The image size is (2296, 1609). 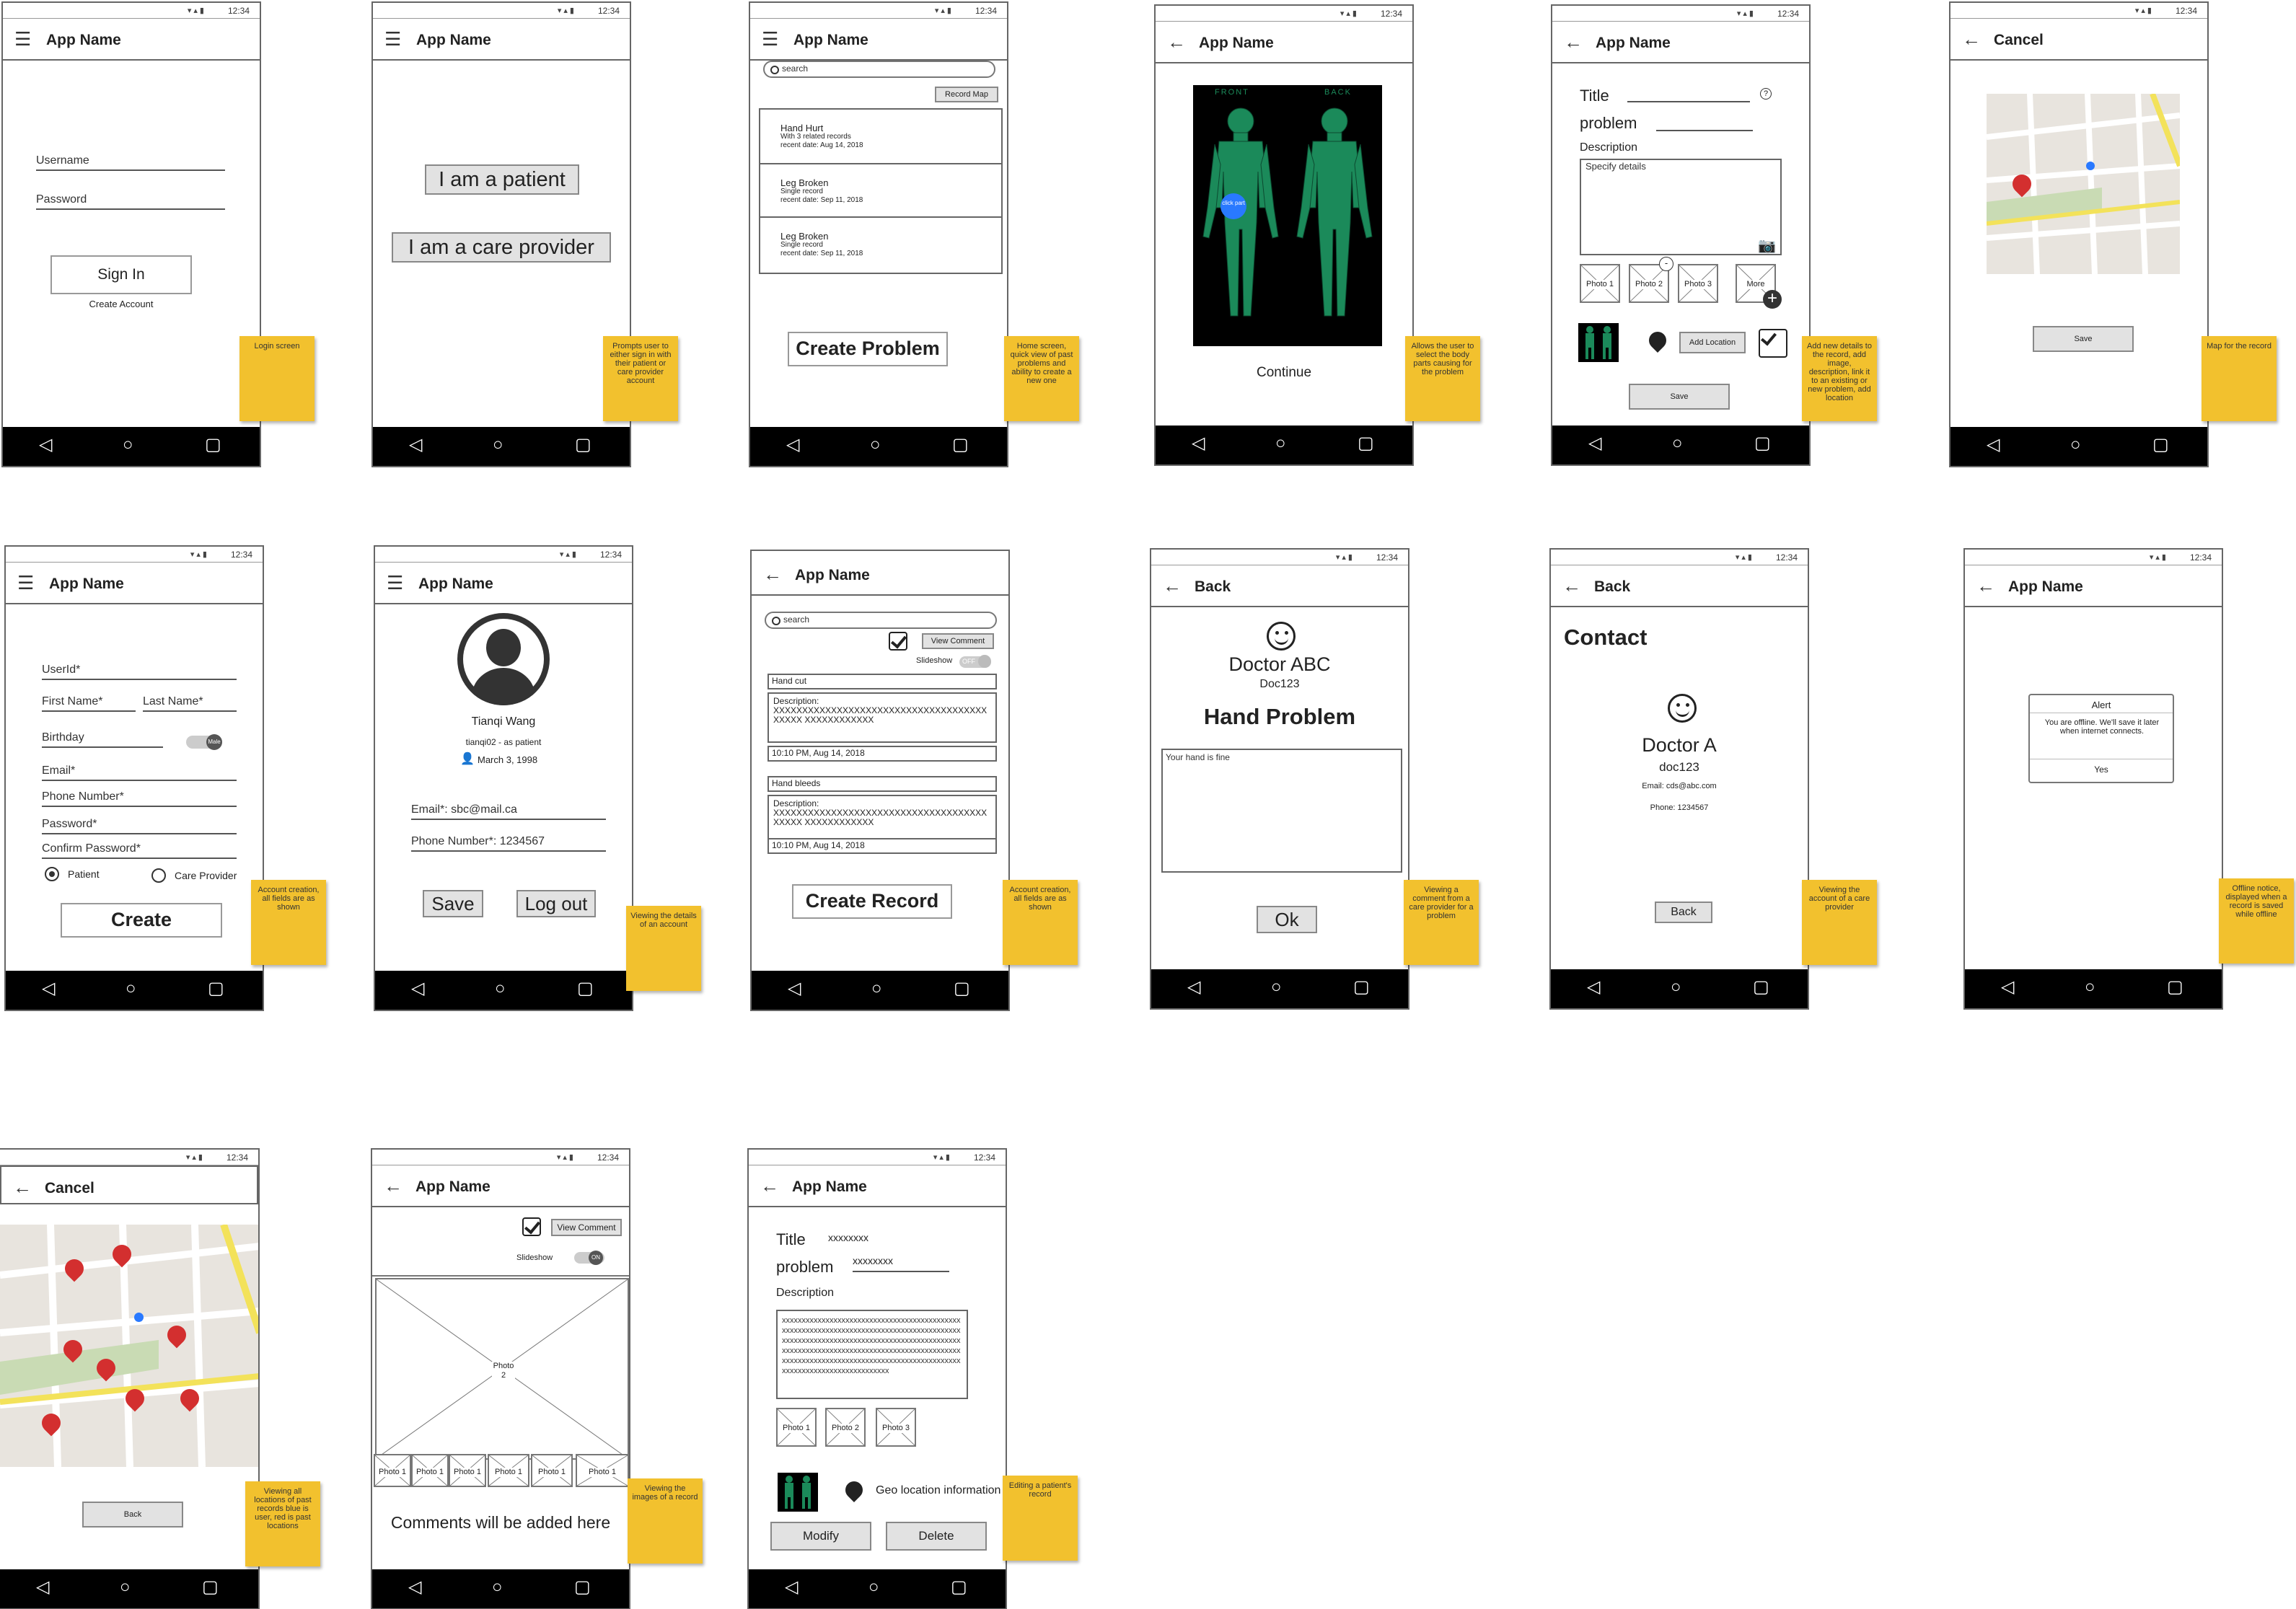 I want to click on patient-radio, so click(x=52, y=874).